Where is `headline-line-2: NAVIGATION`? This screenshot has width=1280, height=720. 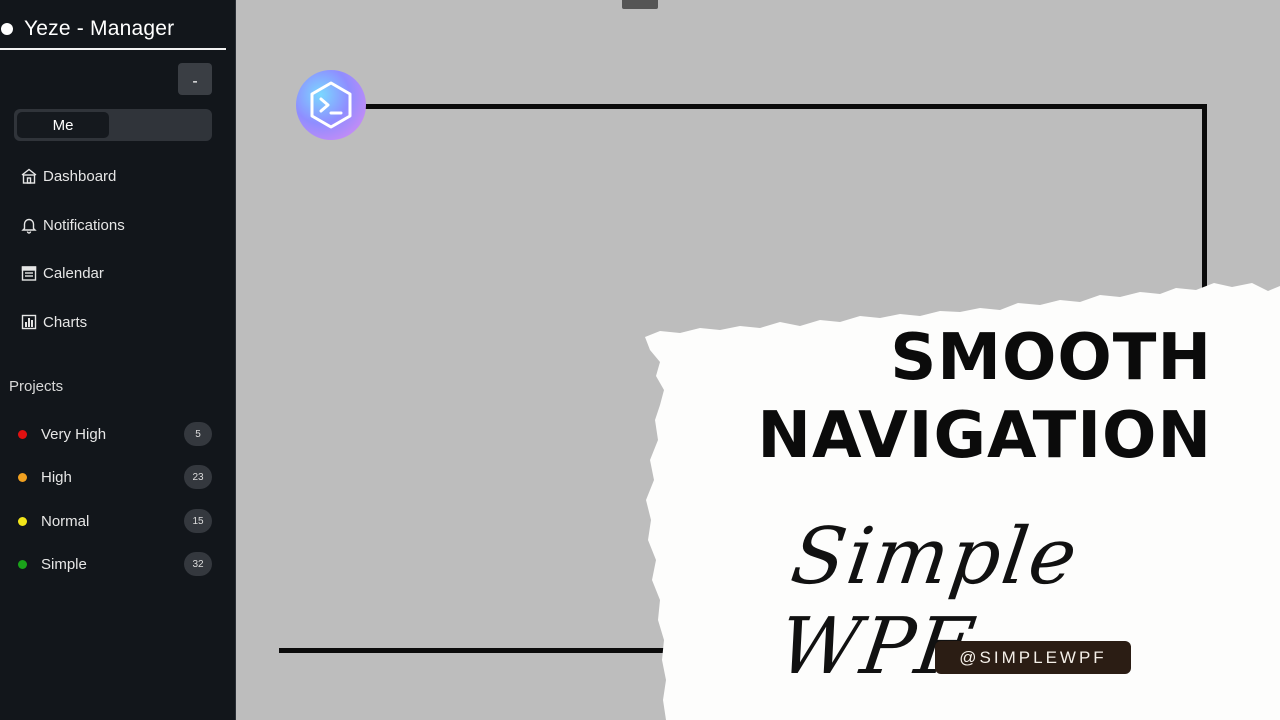
headline-line-2: NAVIGATION is located at coordinates (984, 436).